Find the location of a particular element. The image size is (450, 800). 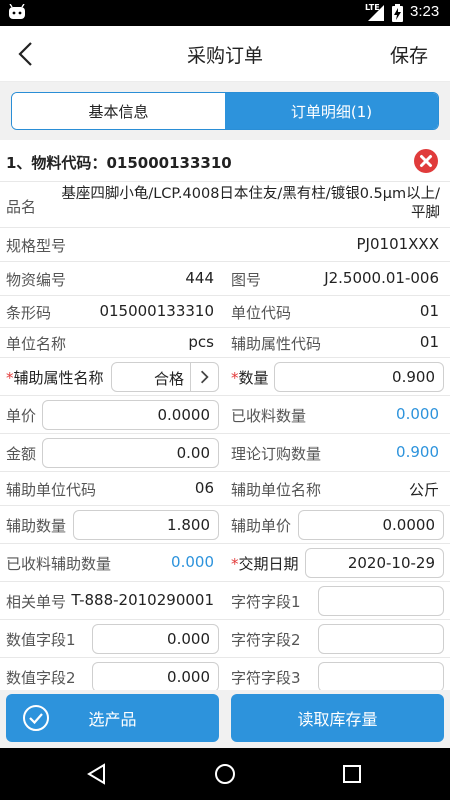

product-name-label: 品名 is located at coordinates (21, 207).